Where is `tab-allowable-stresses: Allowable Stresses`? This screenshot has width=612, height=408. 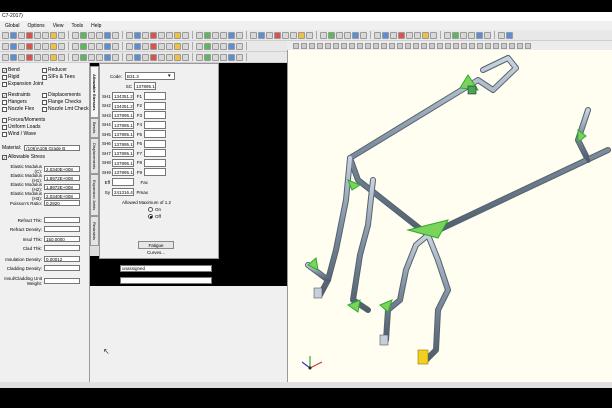 tab-allowable-stresses: Allowable Stresses is located at coordinates (94, 92).